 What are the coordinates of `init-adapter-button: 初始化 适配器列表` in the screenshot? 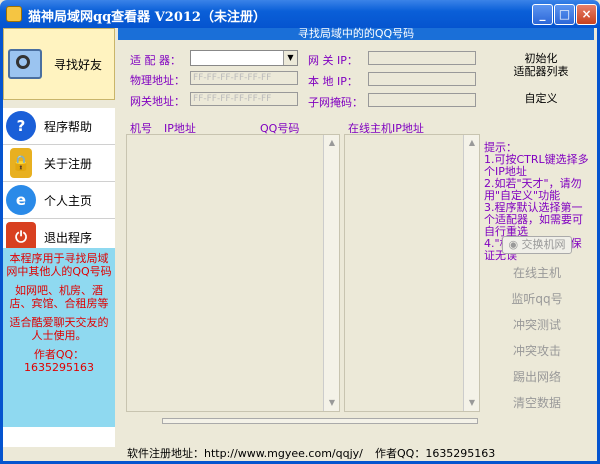 It's located at (541, 65).